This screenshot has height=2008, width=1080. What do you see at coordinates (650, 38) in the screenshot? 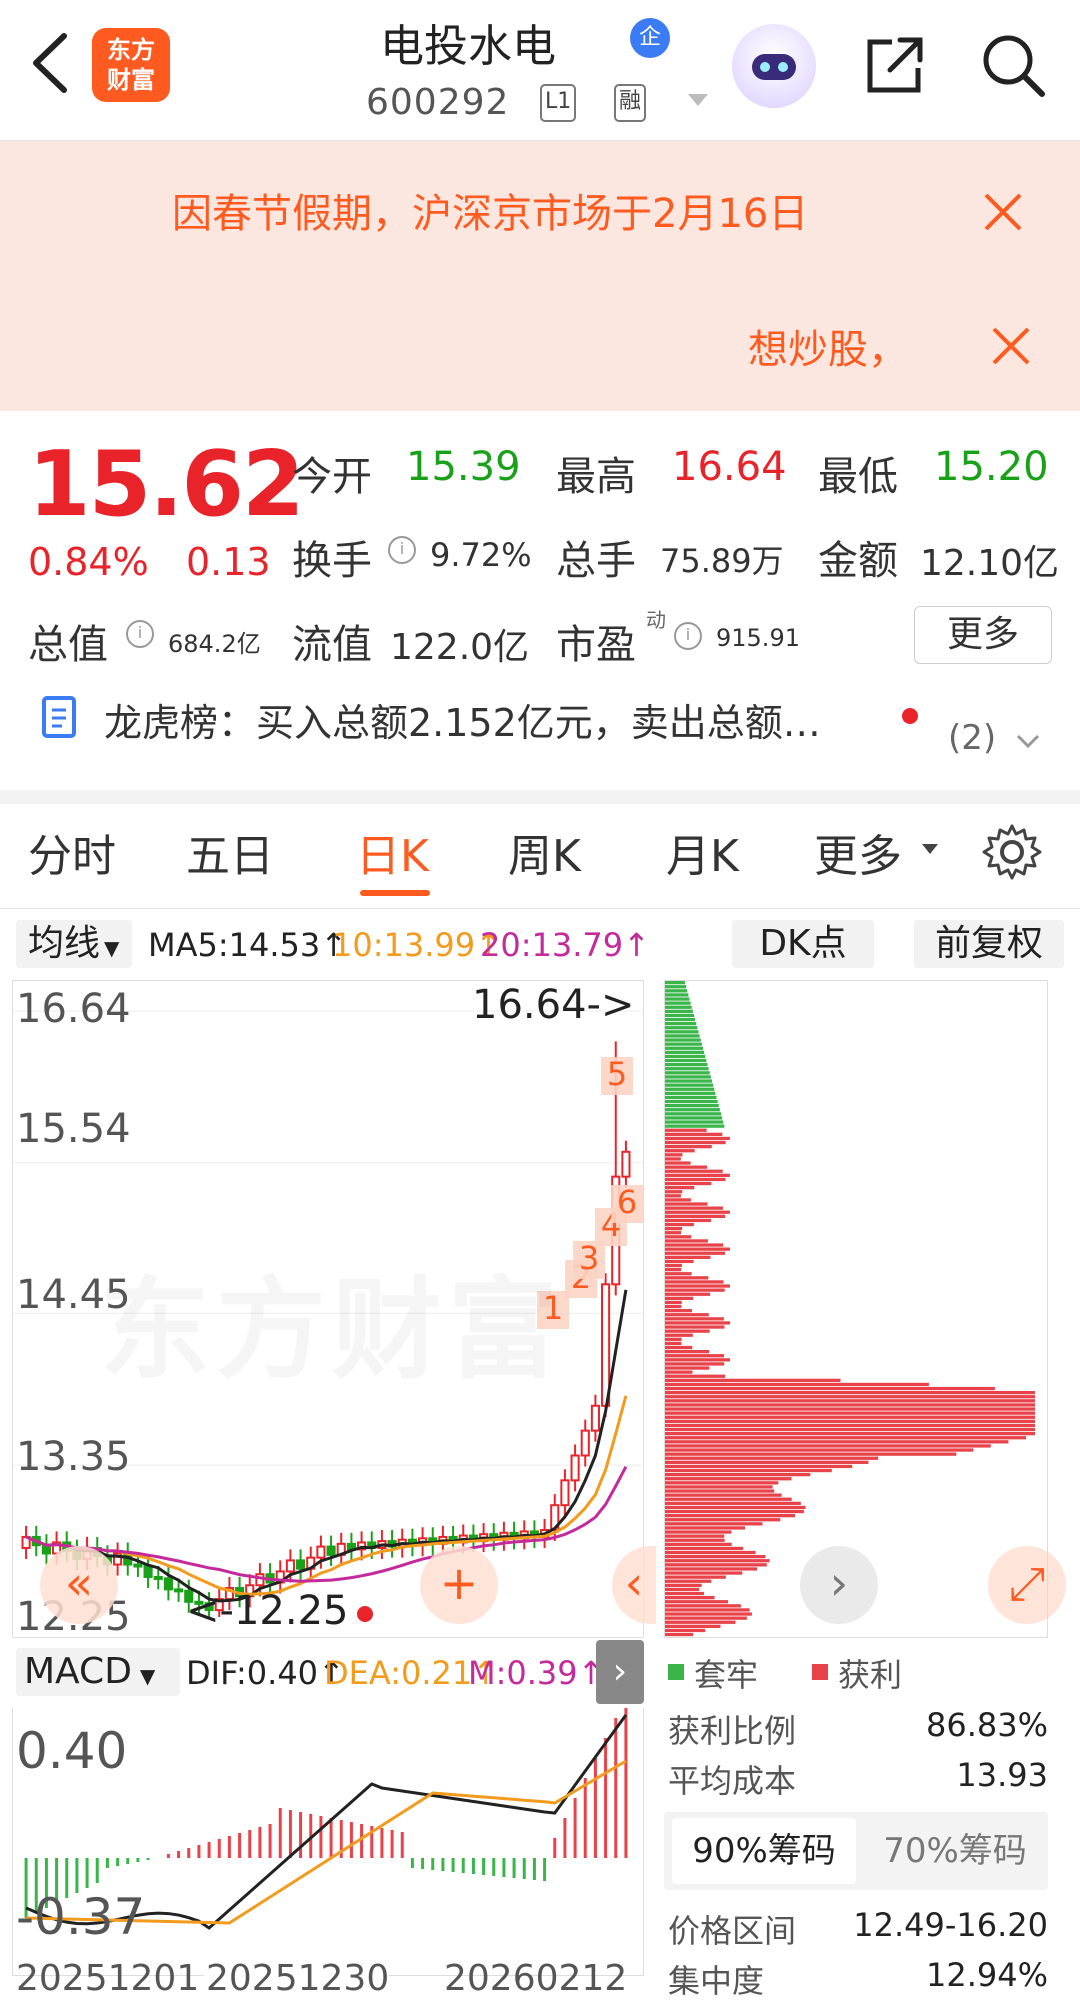
I see `enterprise-badge: 企` at bounding box center [650, 38].